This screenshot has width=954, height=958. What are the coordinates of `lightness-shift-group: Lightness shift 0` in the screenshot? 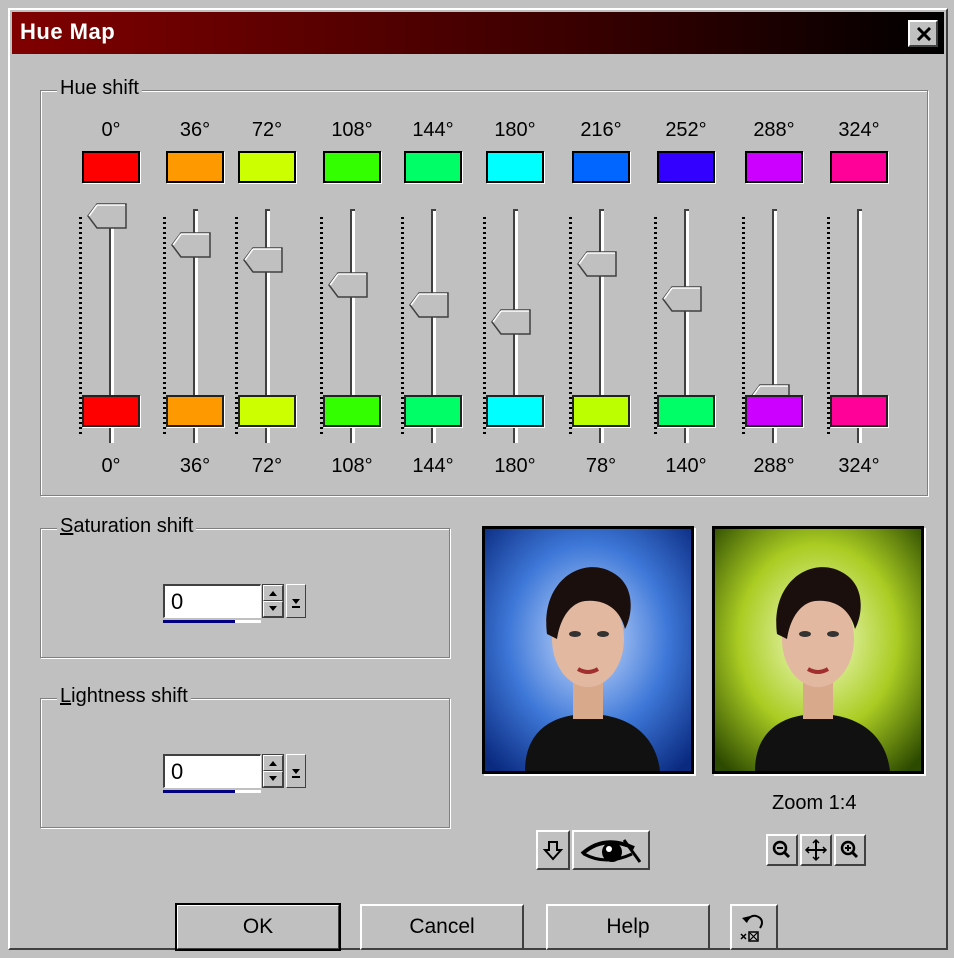 It's located at (245, 756).